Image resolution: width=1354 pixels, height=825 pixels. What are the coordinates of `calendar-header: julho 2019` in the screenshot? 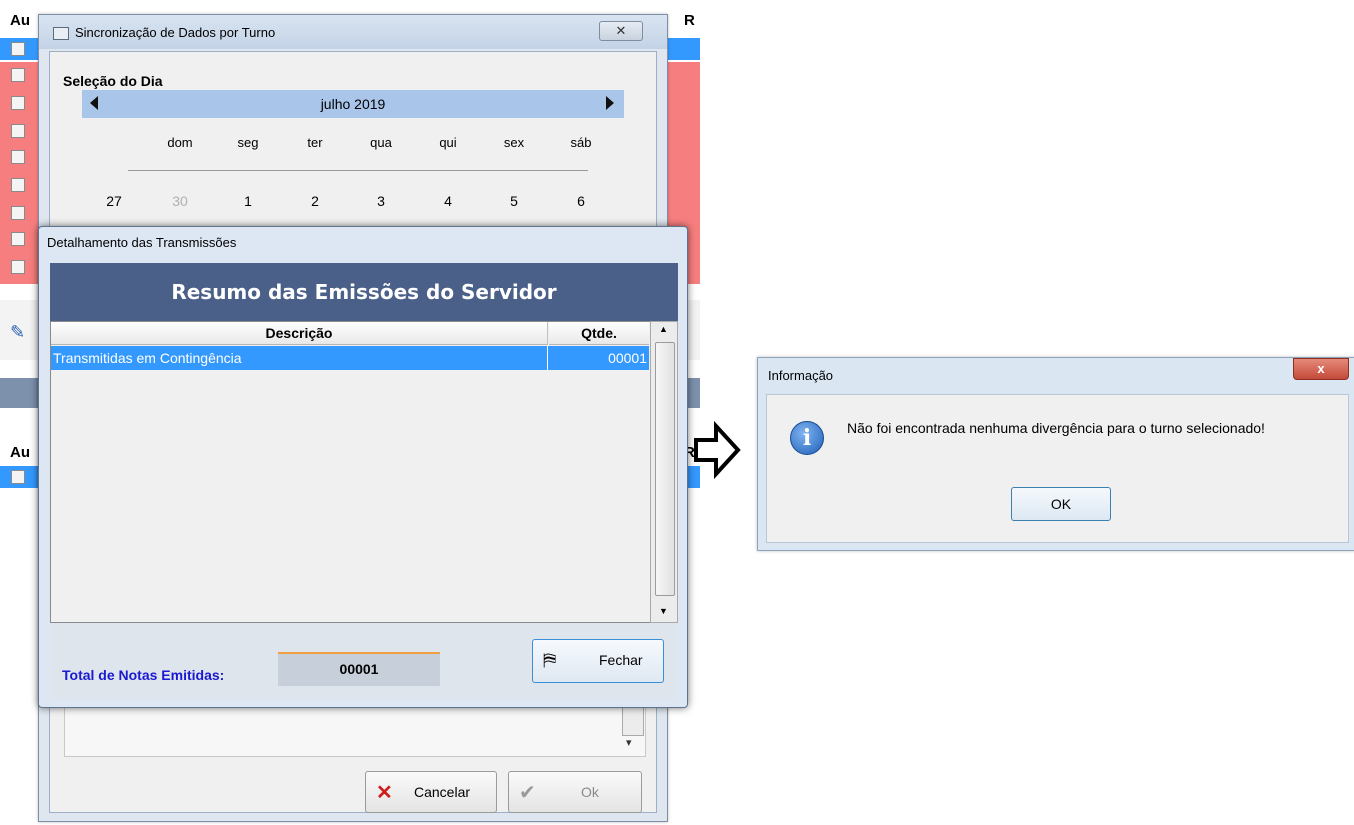 It's located at (353, 104).